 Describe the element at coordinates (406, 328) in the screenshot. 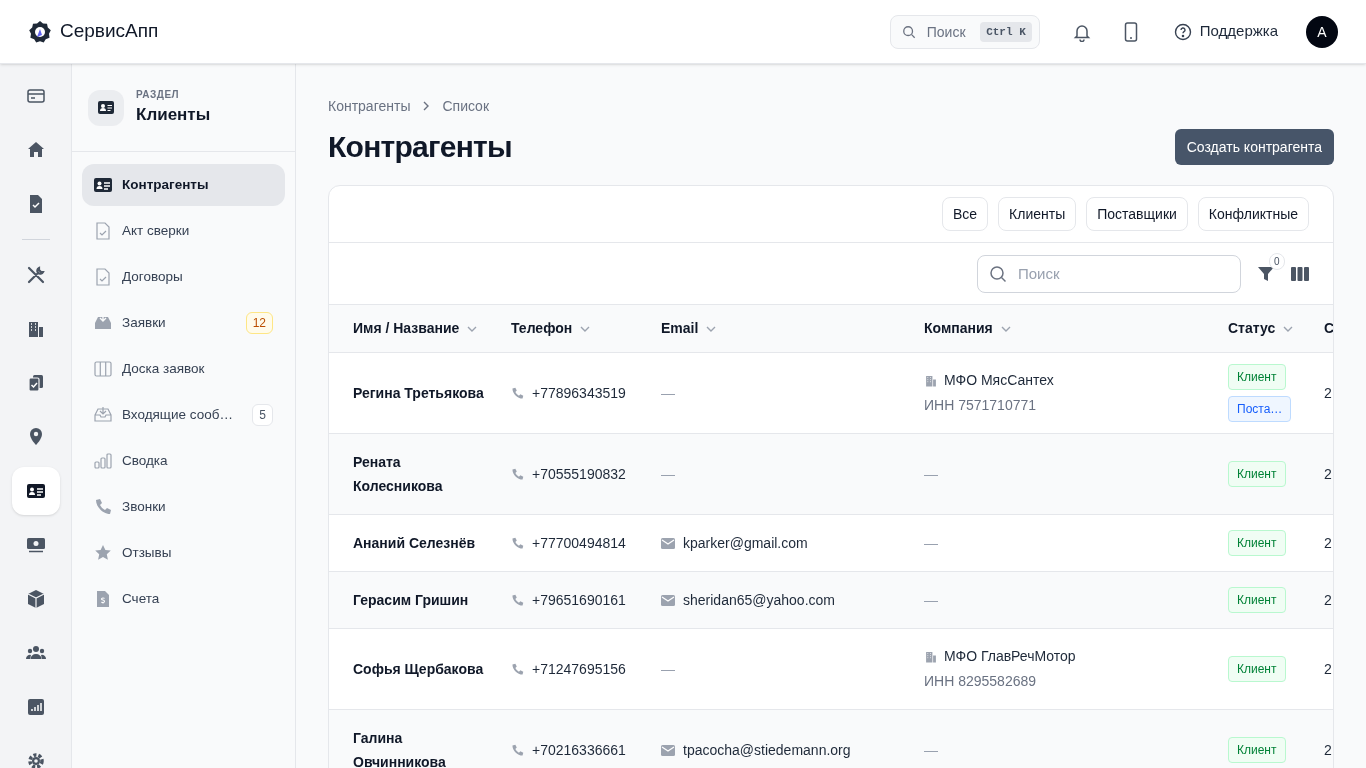

I see `column-header: Имя / Название` at that location.